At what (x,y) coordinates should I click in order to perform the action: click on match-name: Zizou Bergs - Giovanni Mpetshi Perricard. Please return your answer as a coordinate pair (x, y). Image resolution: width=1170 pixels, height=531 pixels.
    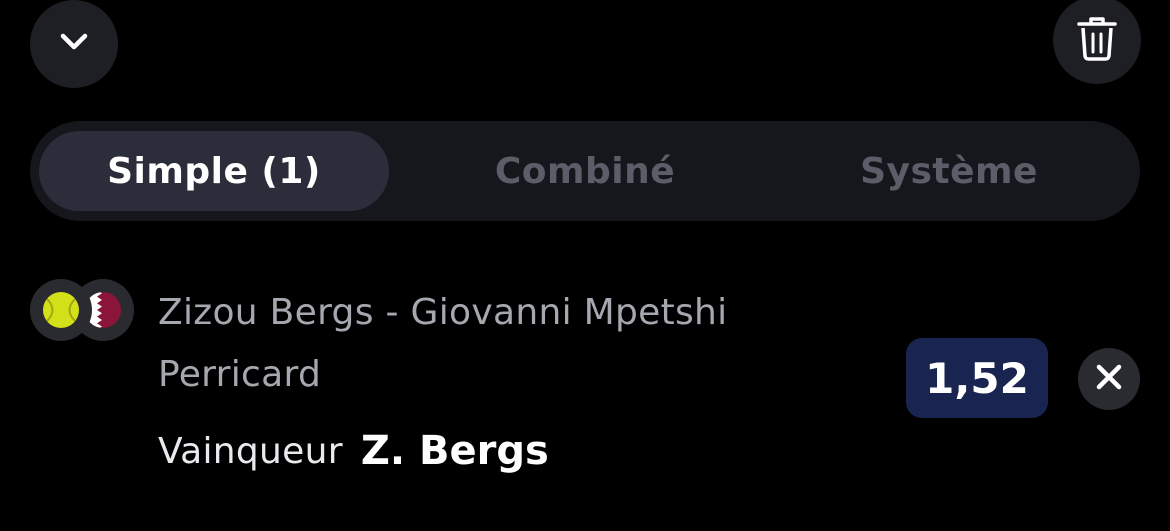
    Looking at the image, I should click on (443, 343).